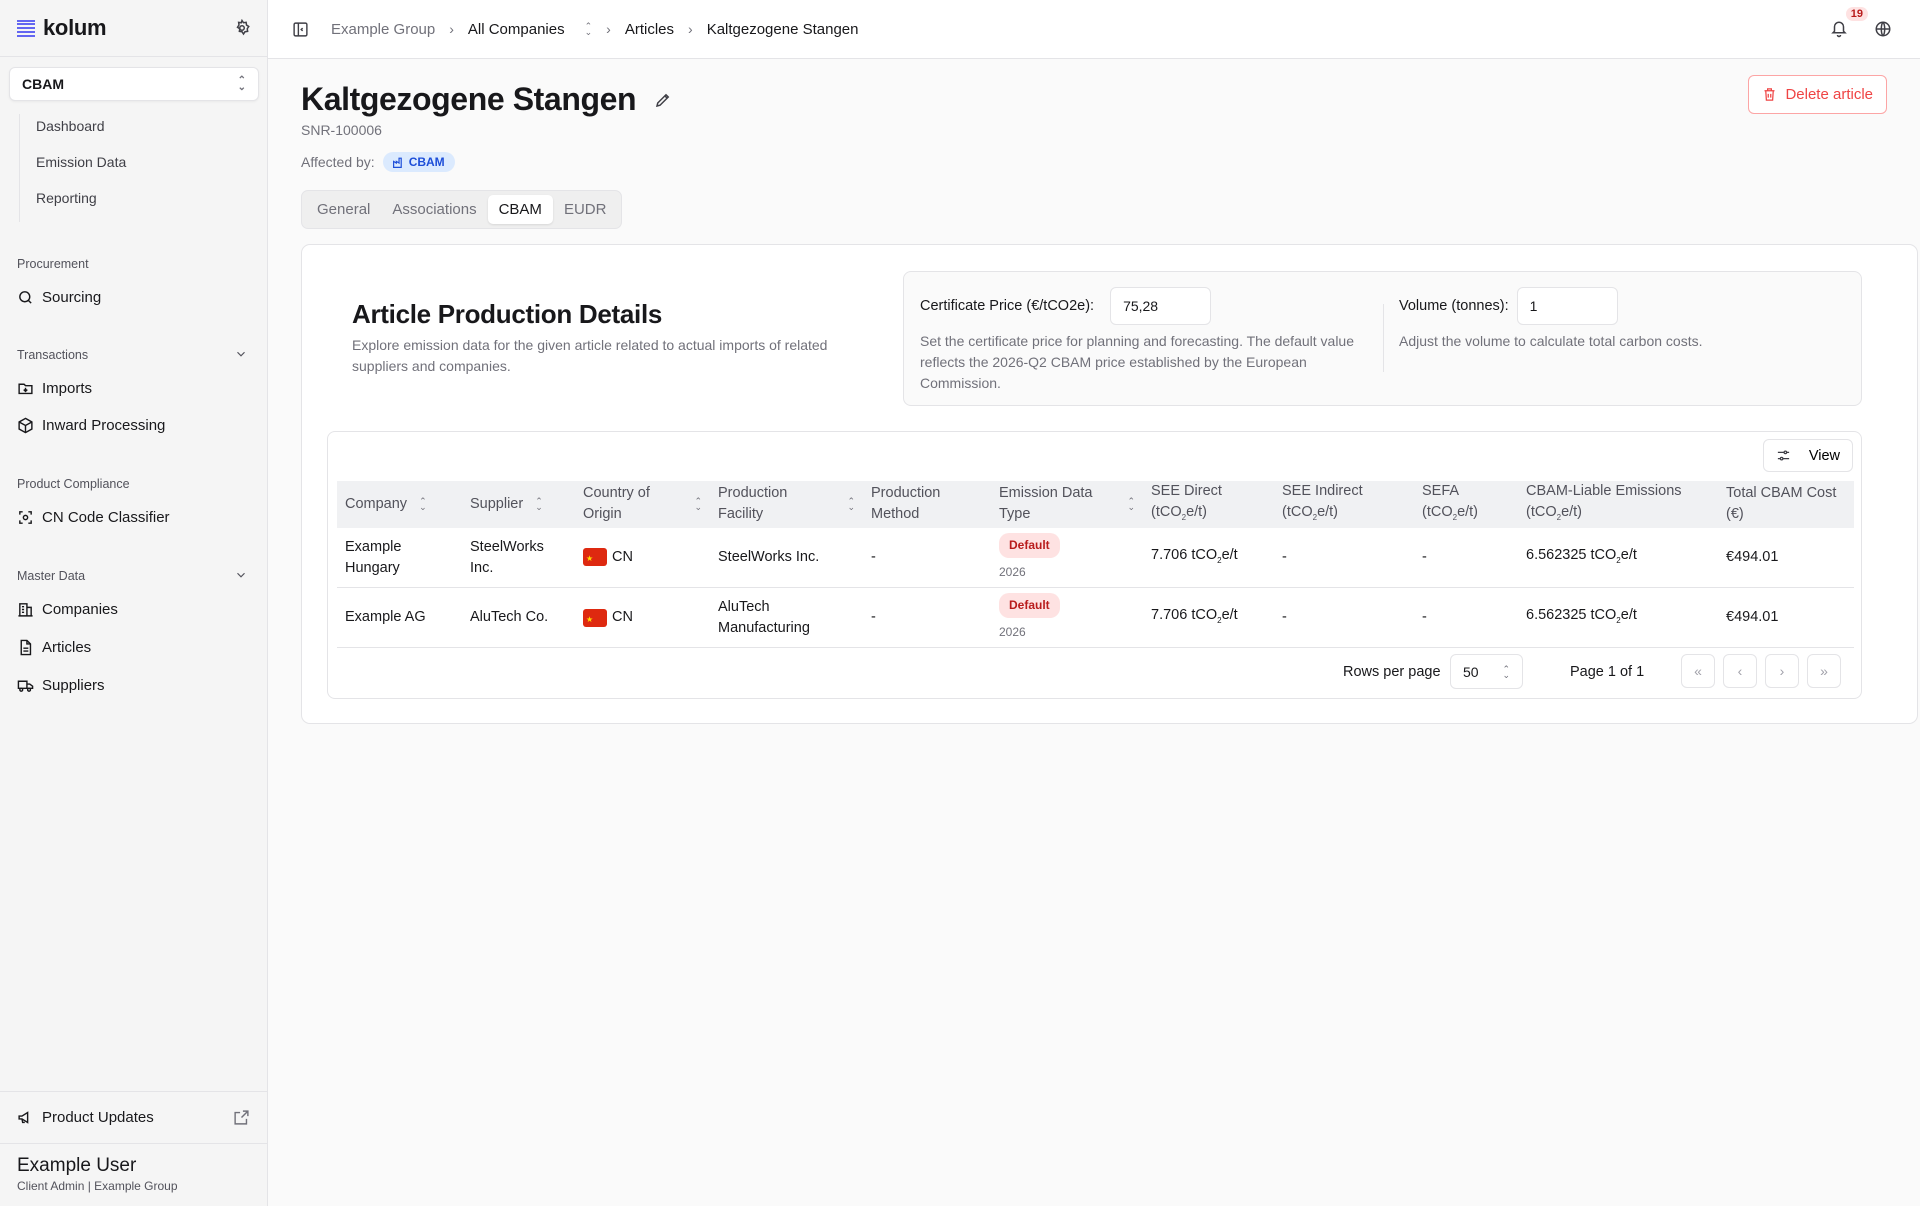  What do you see at coordinates (134, 84) in the screenshot?
I see `module-select: CBAM ⌃ ⌄` at bounding box center [134, 84].